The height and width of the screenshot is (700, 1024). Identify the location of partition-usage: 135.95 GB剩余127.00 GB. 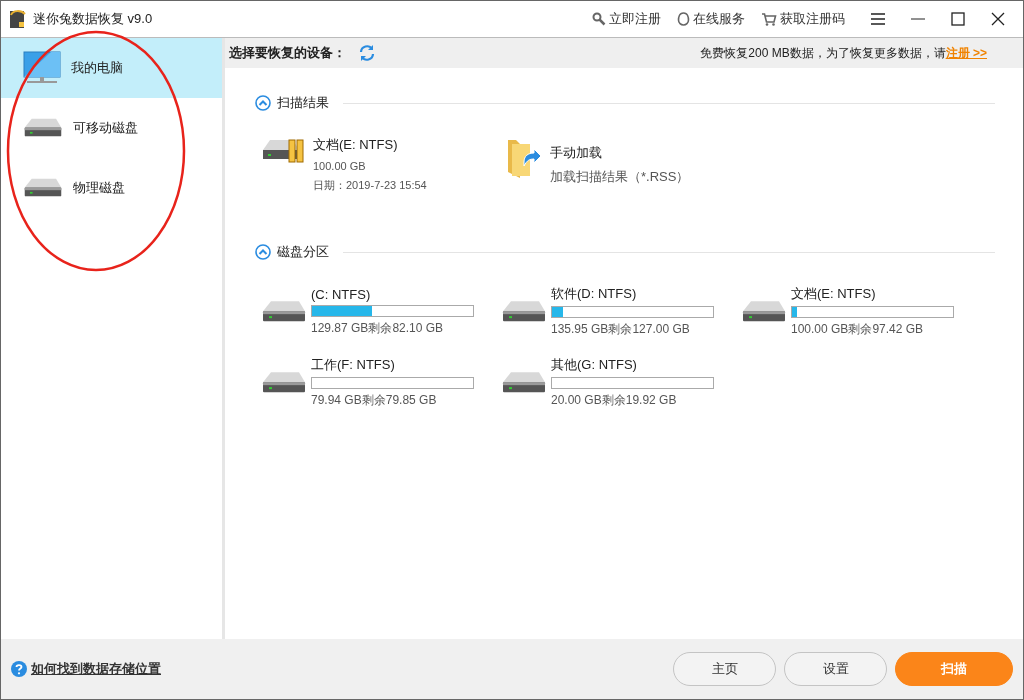
(621, 329).